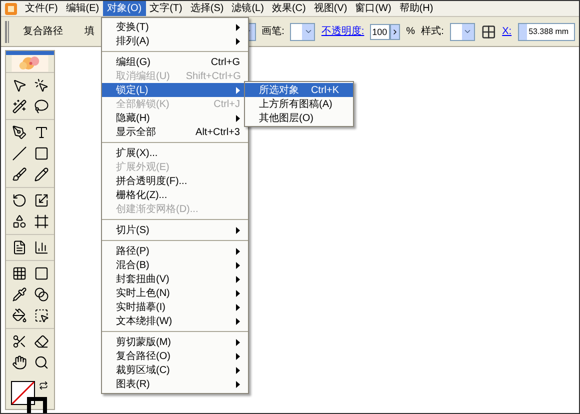 The image size is (580, 414). Describe the element at coordinates (411, 32) in the screenshot. I see `percent-label: %` at that location.